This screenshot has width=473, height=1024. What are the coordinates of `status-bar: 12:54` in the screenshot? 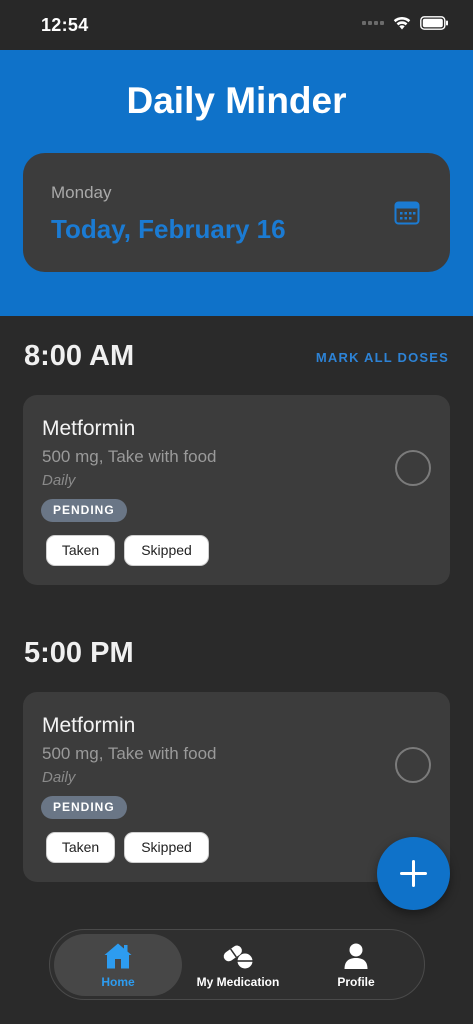 It's located at (236, 25).